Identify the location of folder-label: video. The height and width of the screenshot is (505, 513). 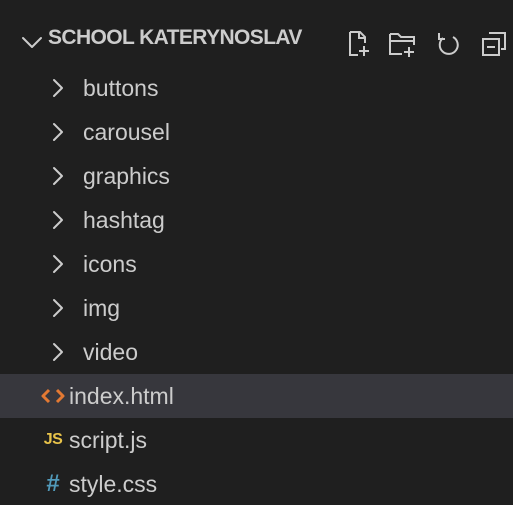
(110, 352).